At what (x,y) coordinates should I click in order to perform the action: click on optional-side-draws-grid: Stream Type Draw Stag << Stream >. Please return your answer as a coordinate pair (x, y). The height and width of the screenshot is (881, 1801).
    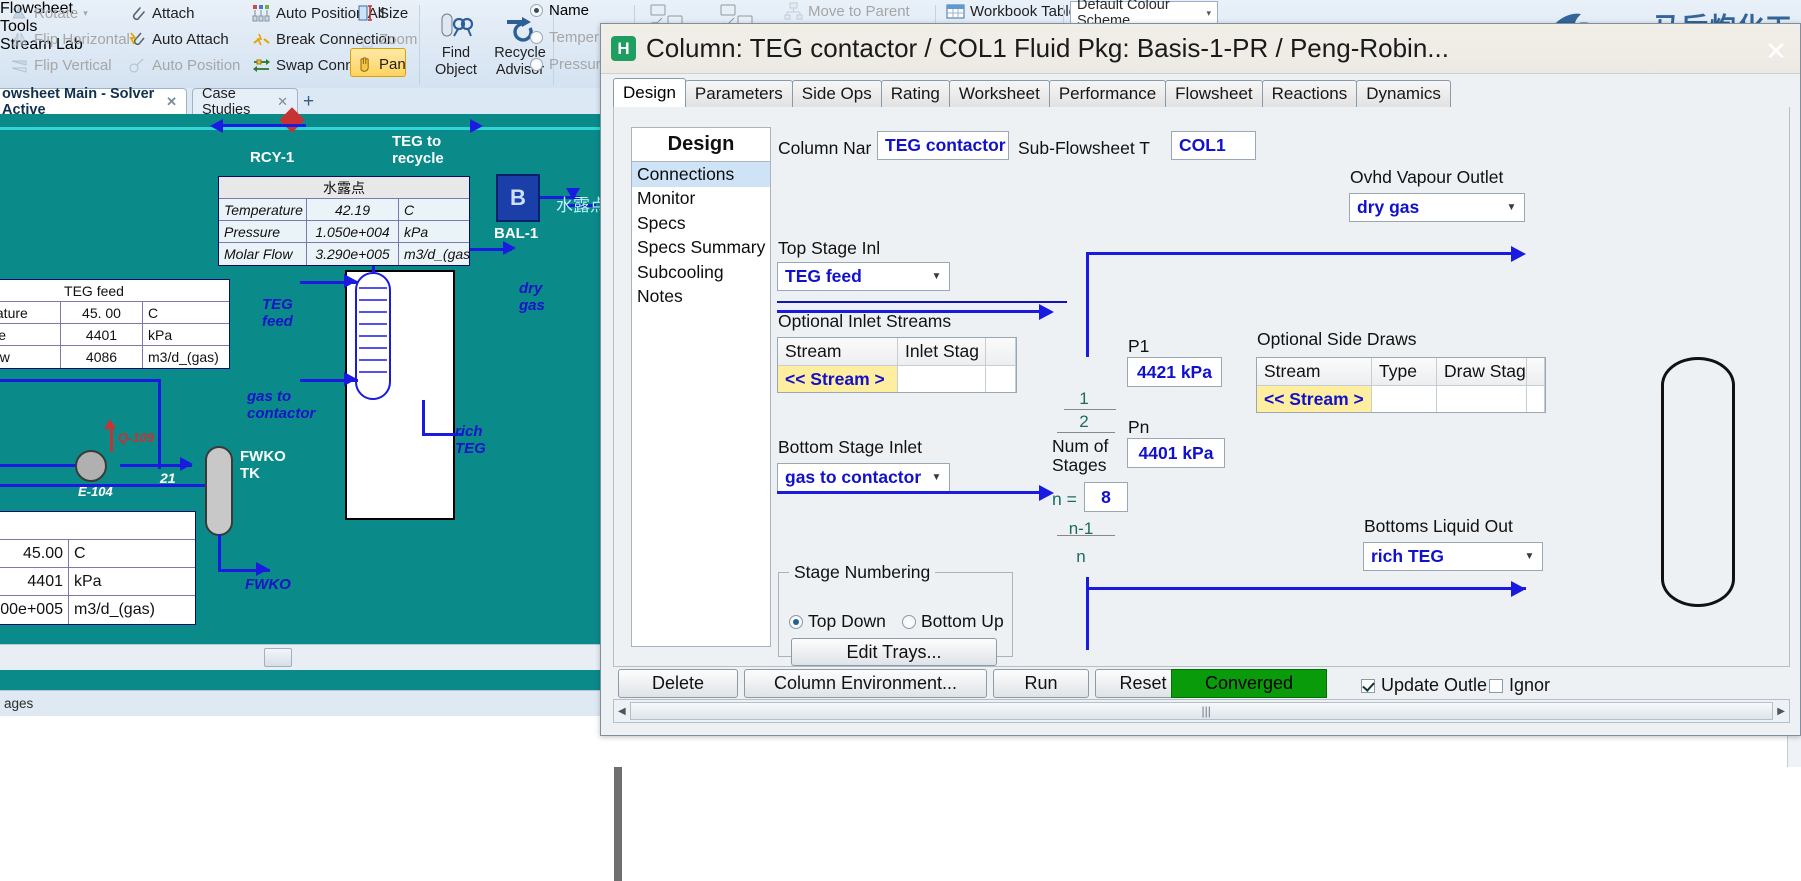
    Looking at the image, I should click on (1401, 385).